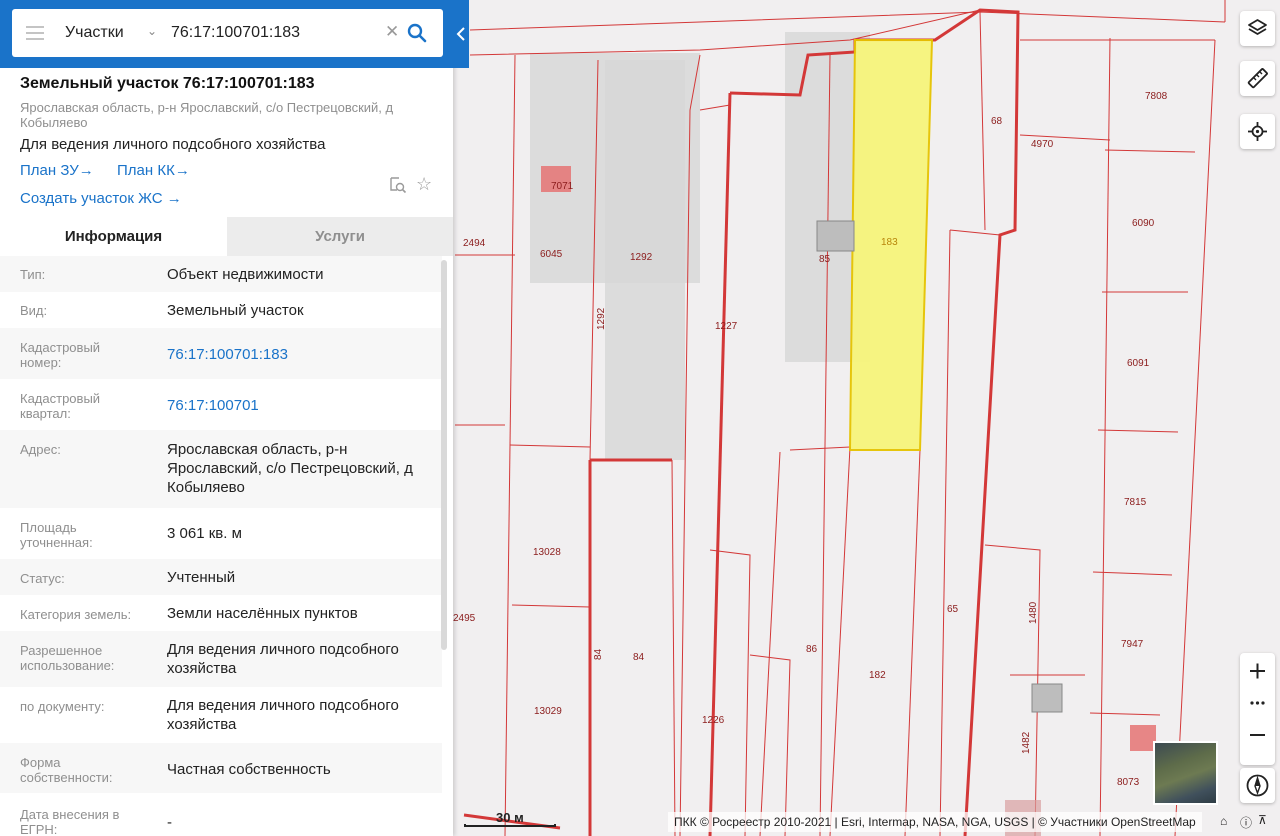  What do you see at coordinates (169, 822) in the screenshot?
I see `row-value: -` at bounding box center [169, 822].